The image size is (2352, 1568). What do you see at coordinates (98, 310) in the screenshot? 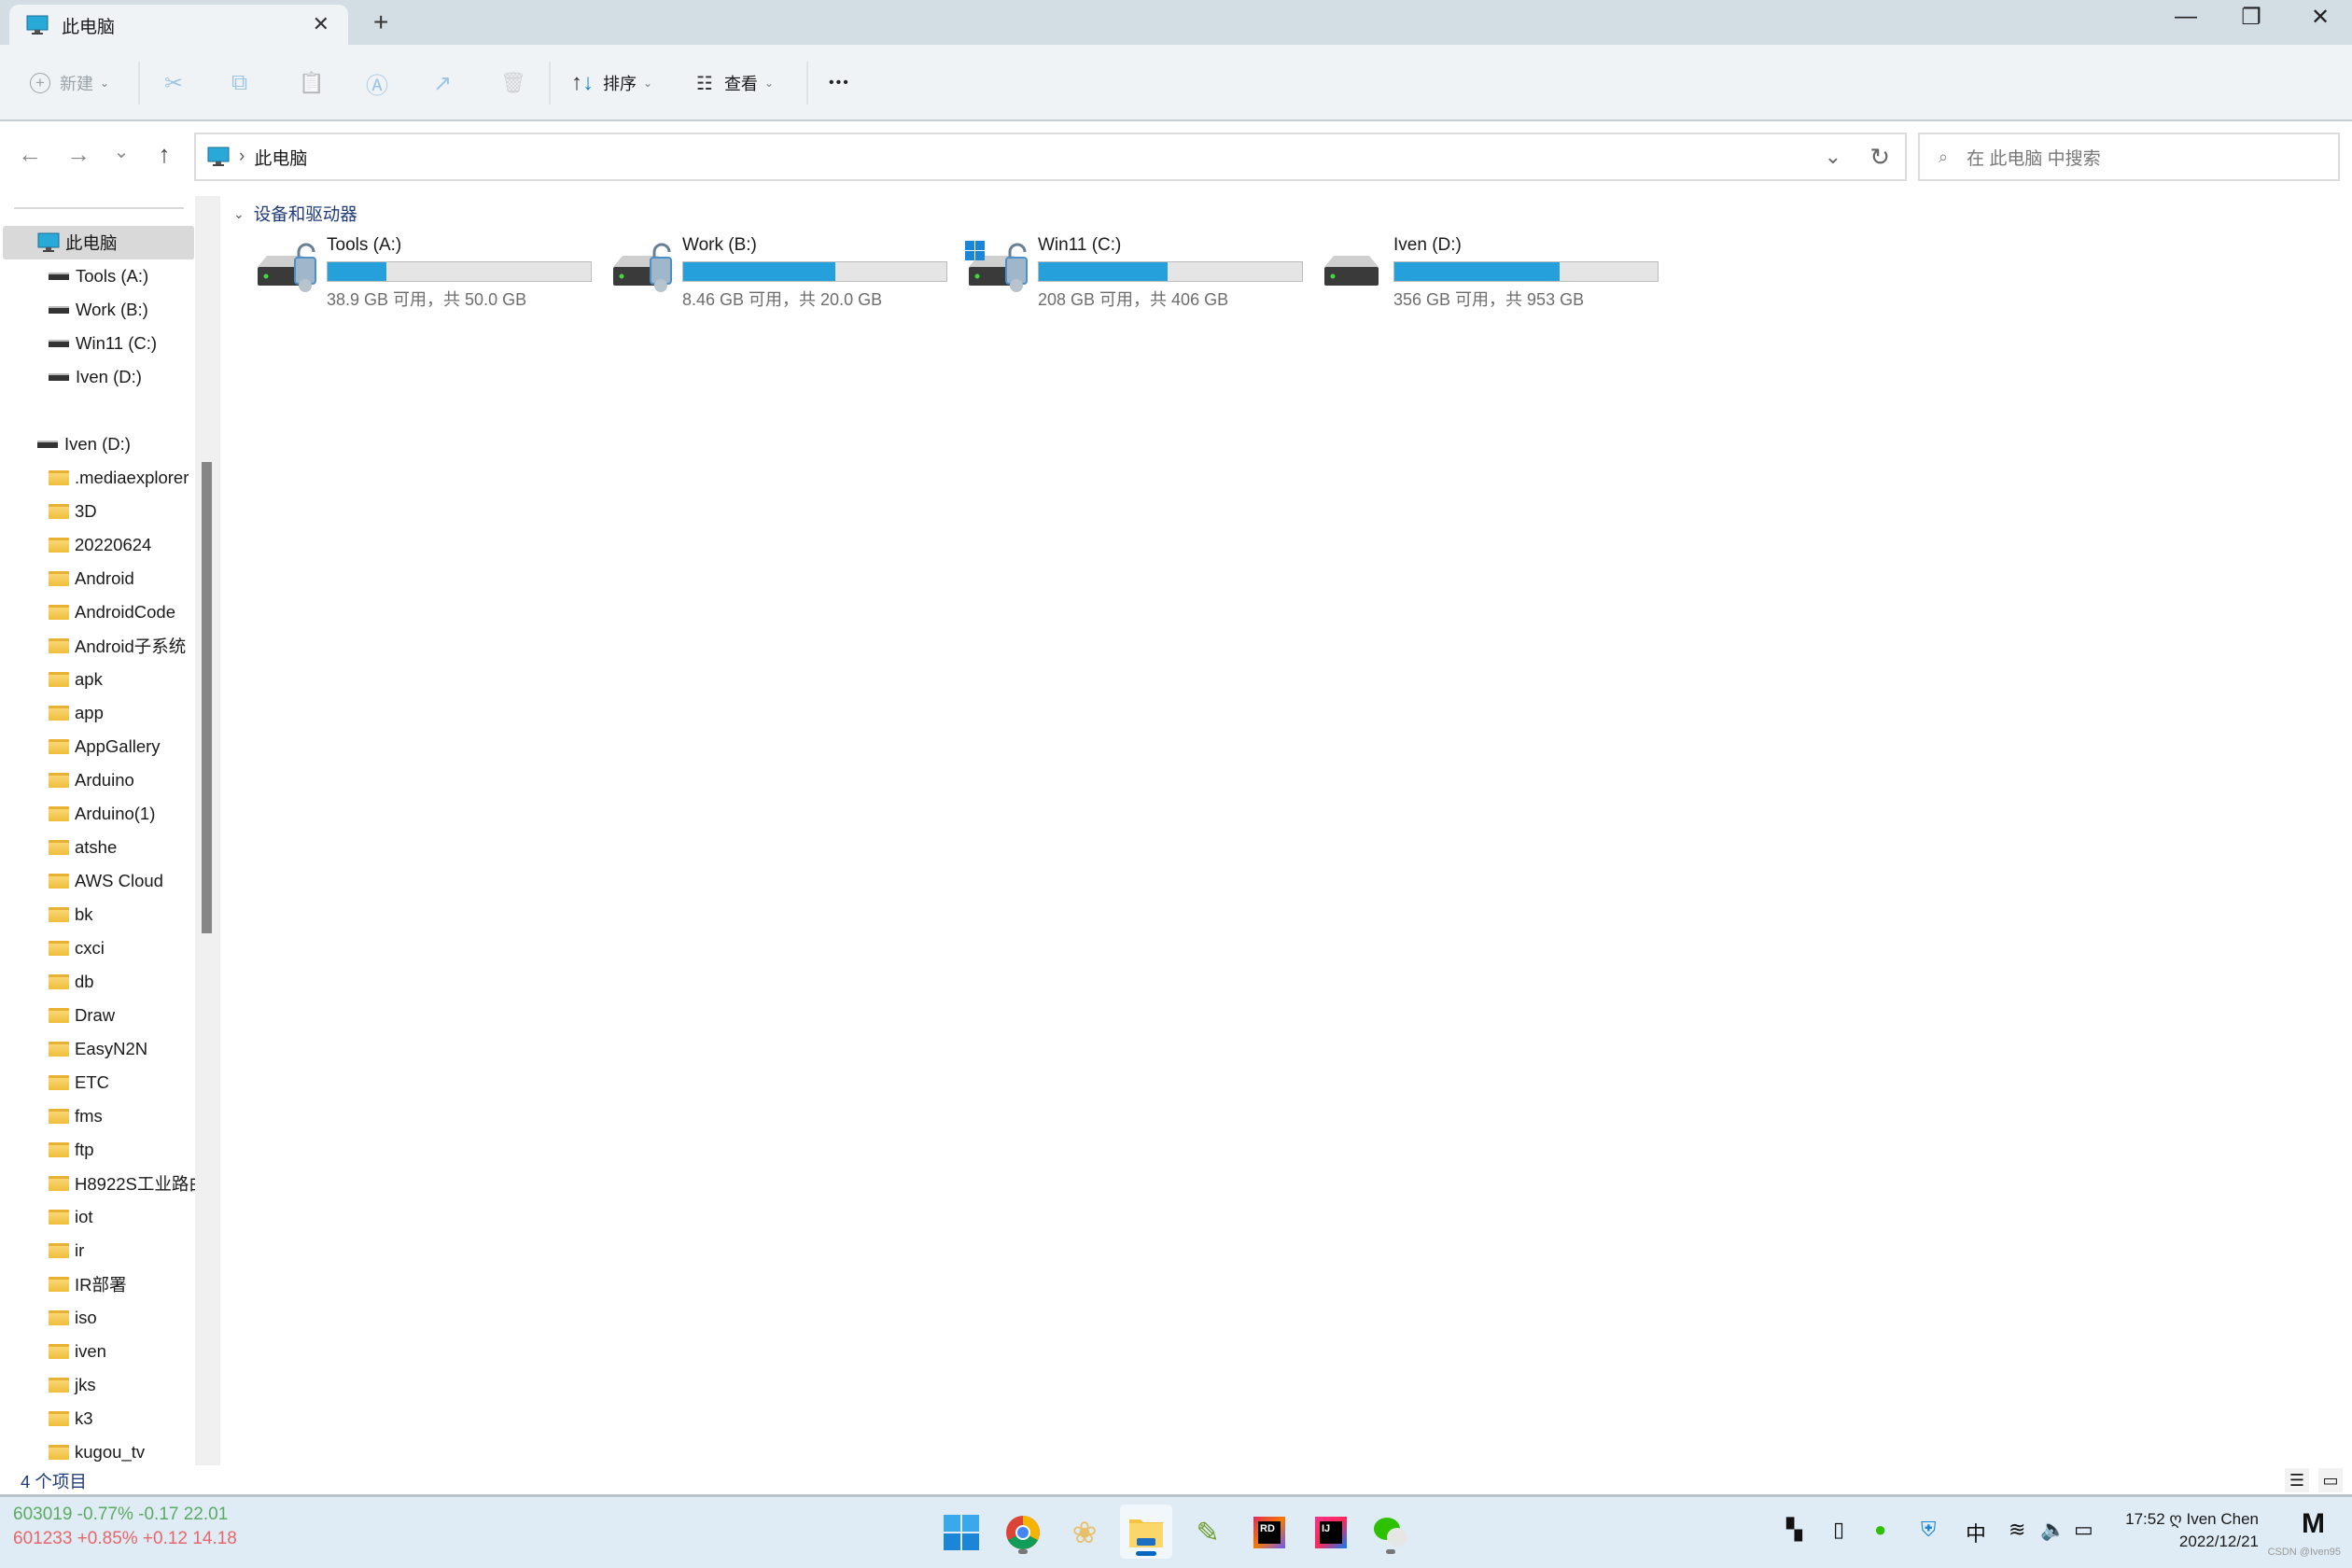
I see `sidebar-item-drive: Work (B:)` at bounding box center [98, 310].